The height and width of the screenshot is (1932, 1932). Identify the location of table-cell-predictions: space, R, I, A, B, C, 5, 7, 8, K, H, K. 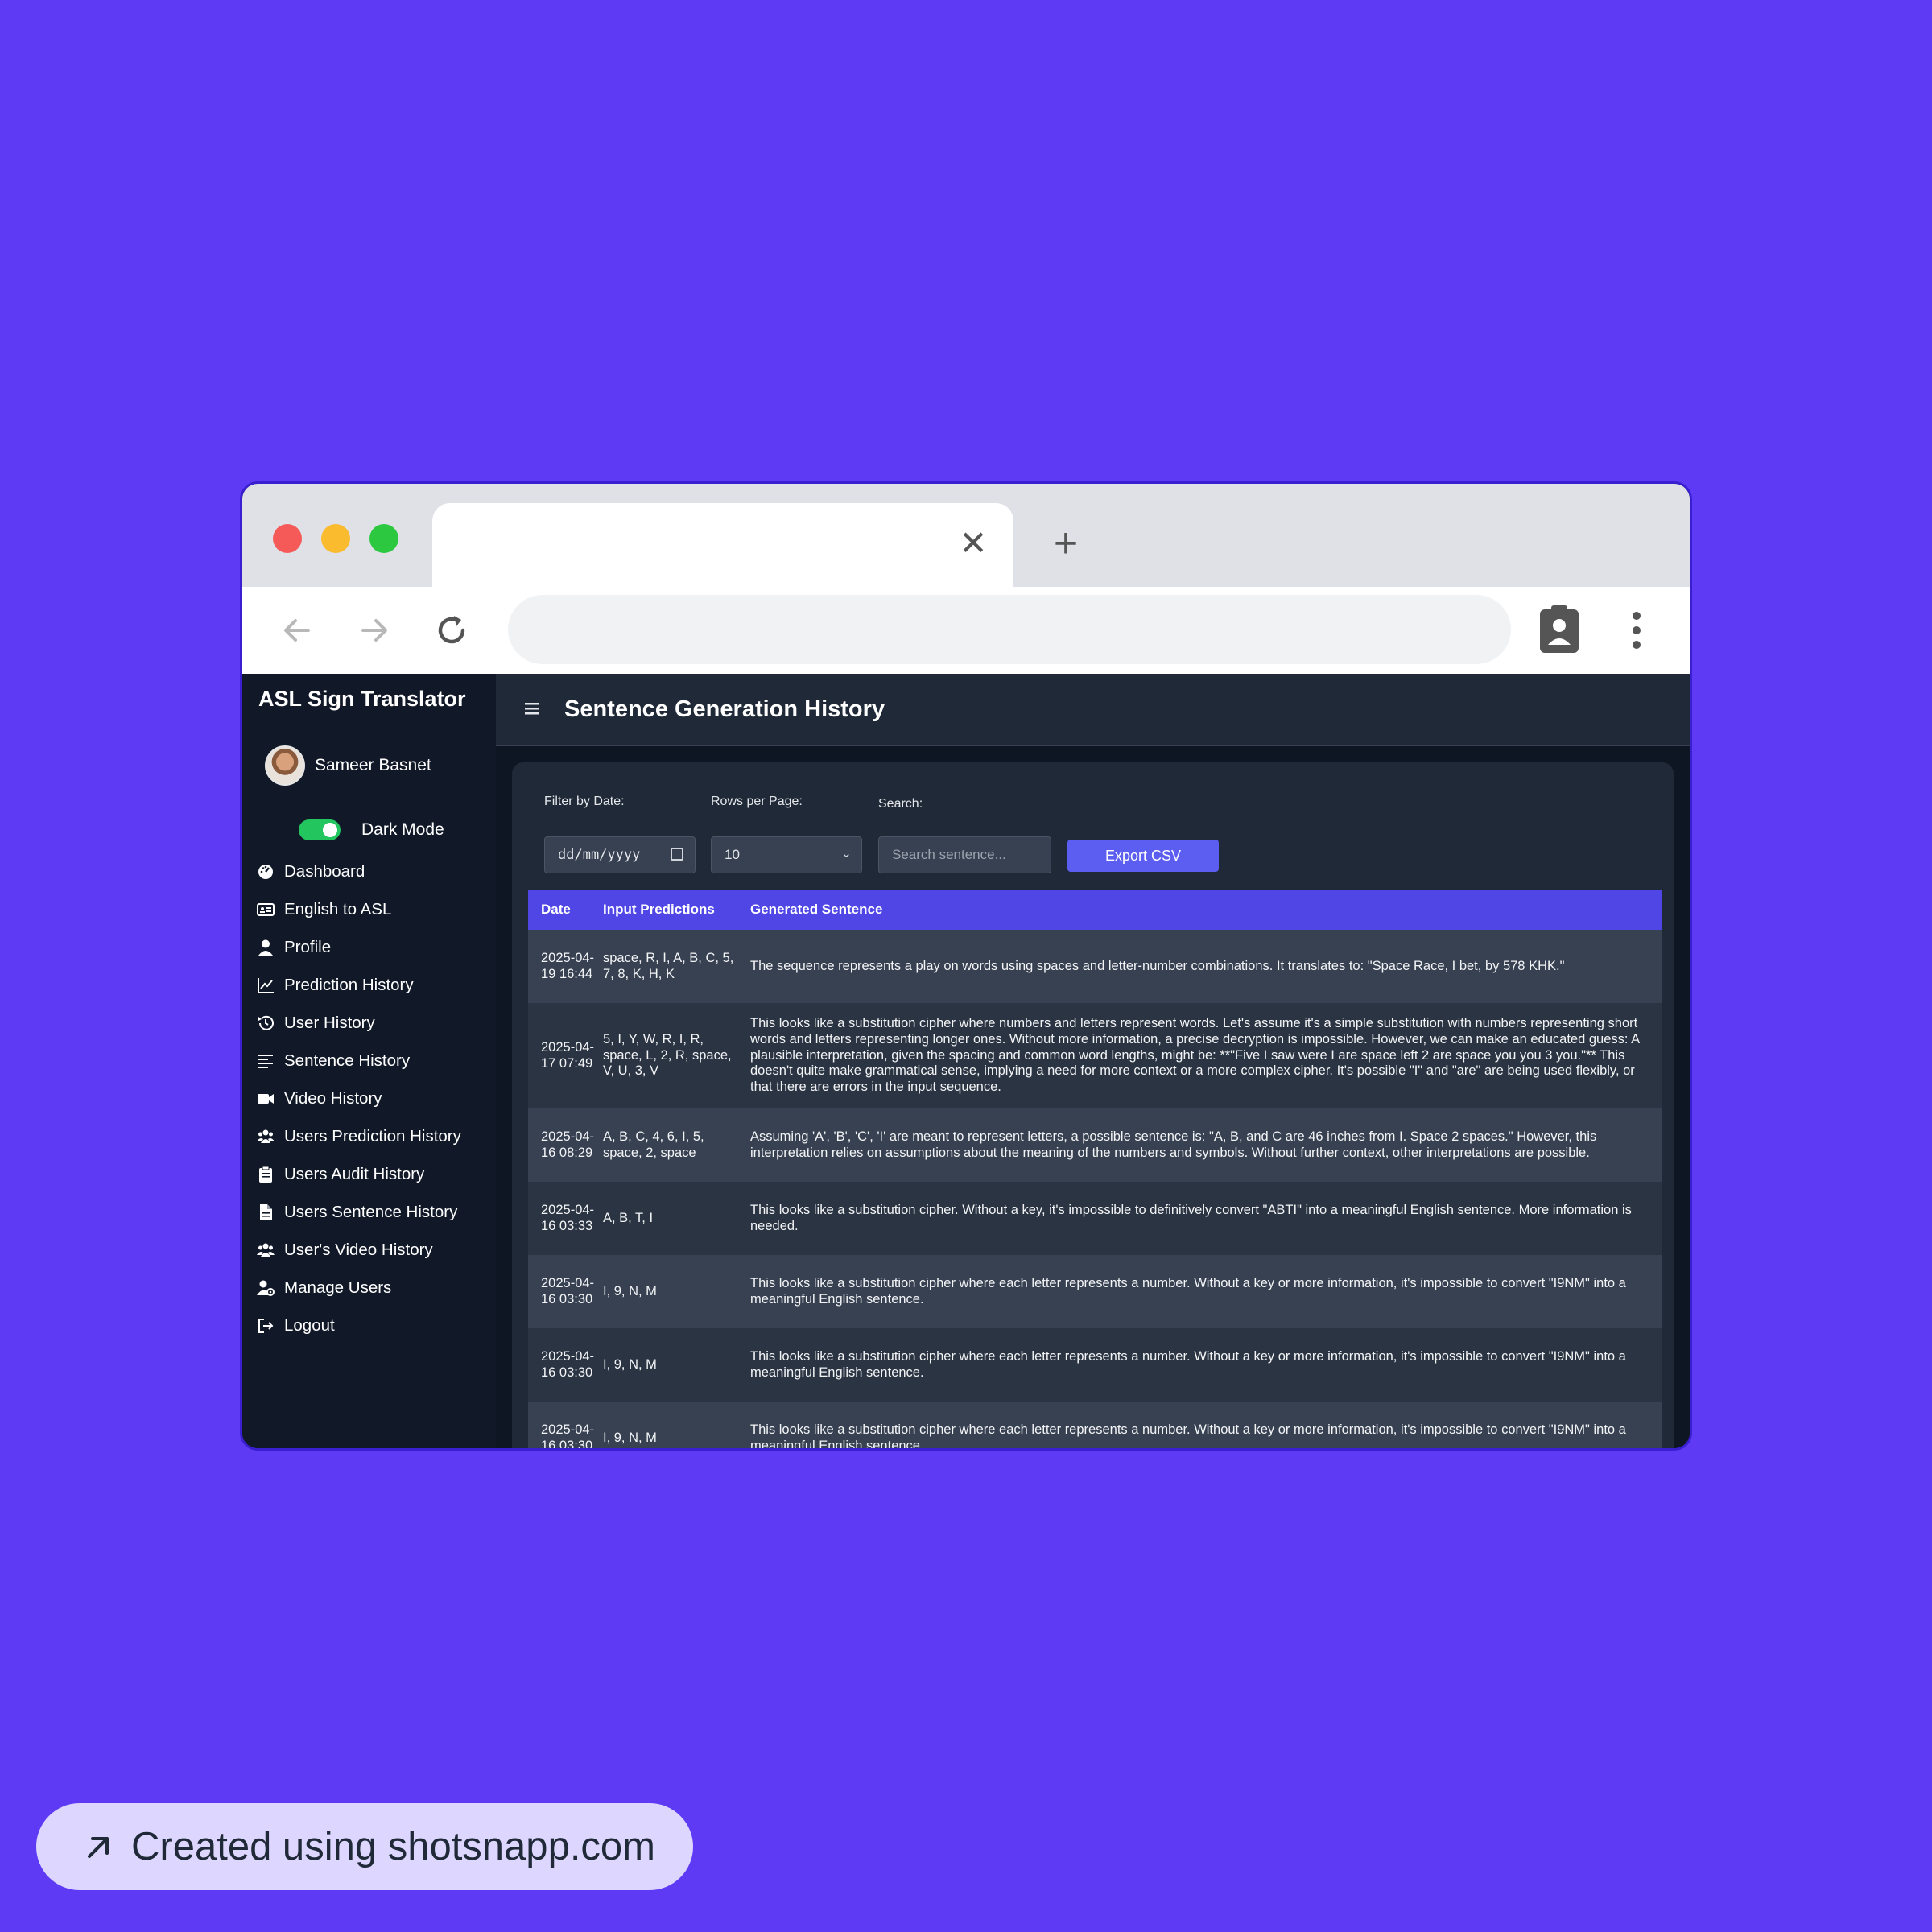
(668, 966).